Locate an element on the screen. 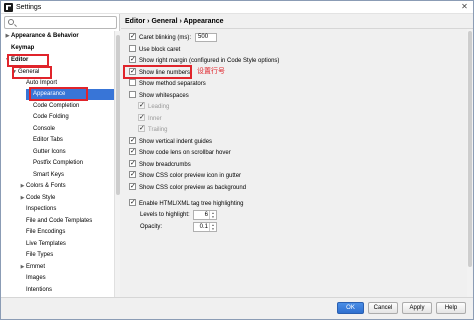 Image resolution: width=474 pixels, height=320 pixels. cancel-button: Cancel is located at coordinates (383, 308).